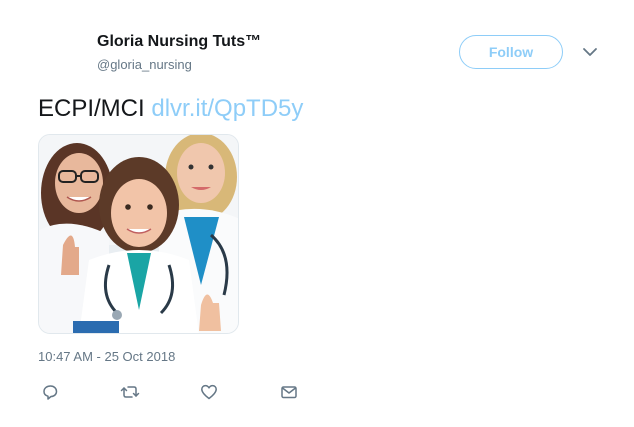 This screenshot has width=634, height=427. I want to click on user-handle: @gloria_nursing, so click(144, 64).